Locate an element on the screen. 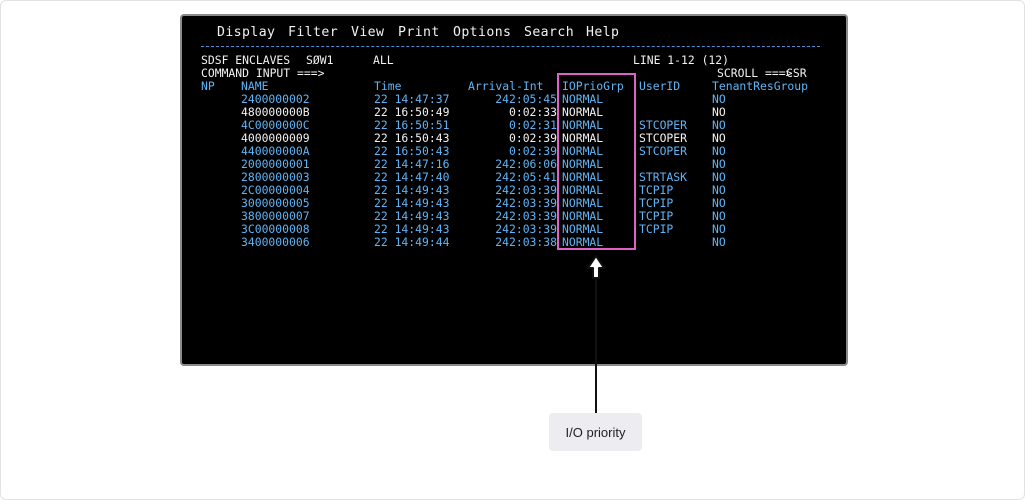 The image size is (1025, 500). callout-arrow is located at coordinates (596, 334).